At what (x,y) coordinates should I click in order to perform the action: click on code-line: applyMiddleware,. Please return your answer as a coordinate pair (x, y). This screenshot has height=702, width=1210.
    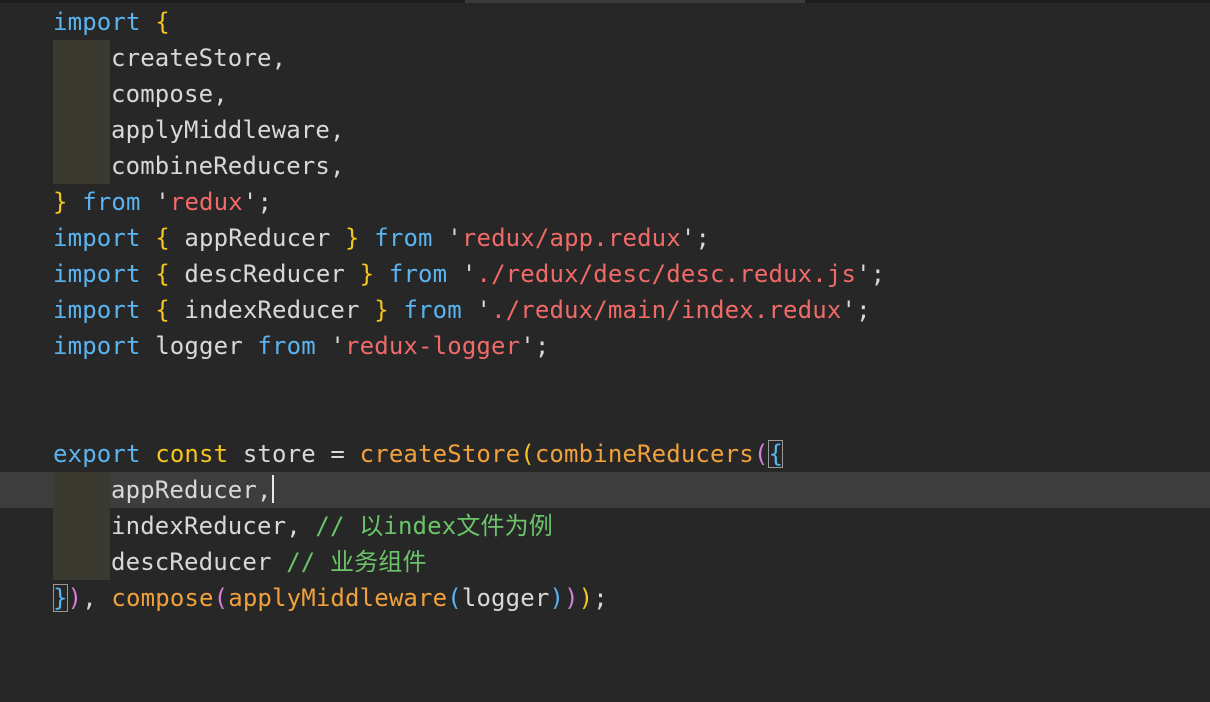
    Looking at the image, I should click on (605, 130).